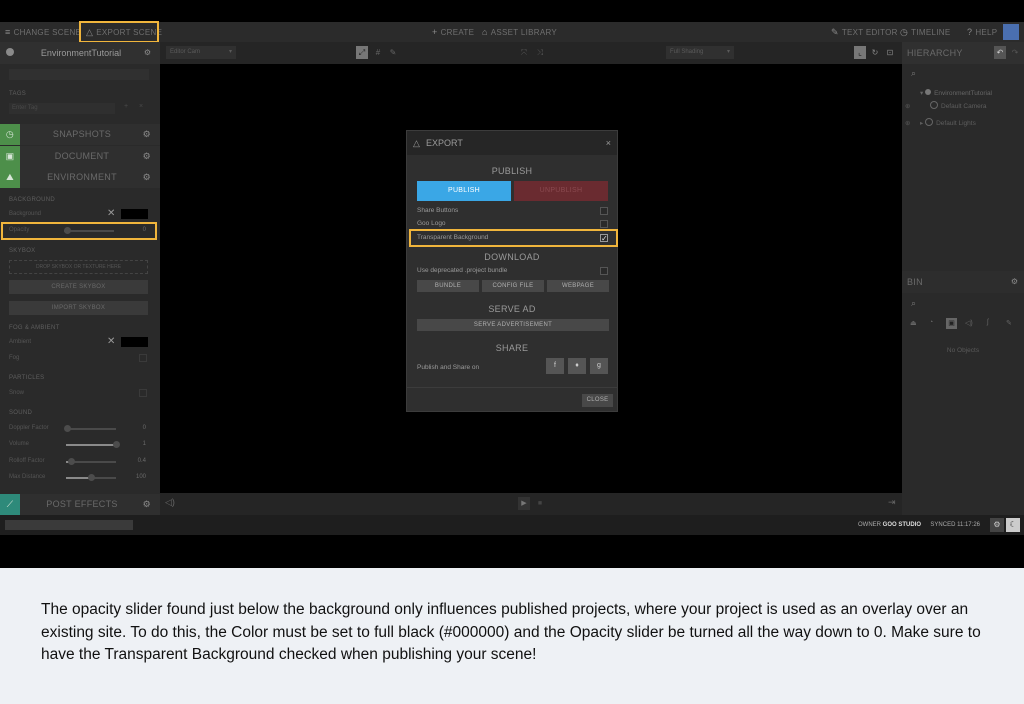 Image resolution: width=1024 pixels, height=704 pixels. Describe the element at coordinates (604, 271) in the screenshot. I see `deprecated-bundle-checkbox` at that location.